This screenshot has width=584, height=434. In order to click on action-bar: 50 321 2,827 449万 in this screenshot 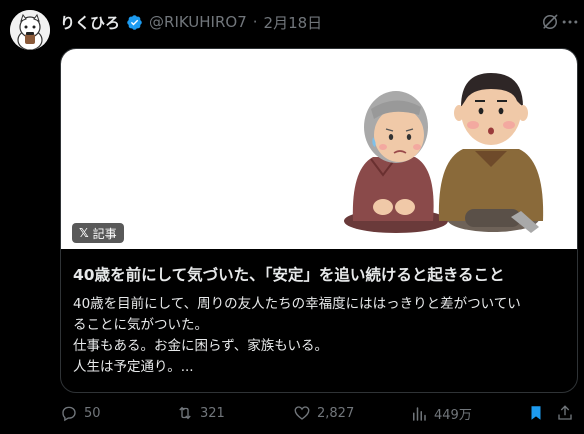, I will do `click(318, 415)`.